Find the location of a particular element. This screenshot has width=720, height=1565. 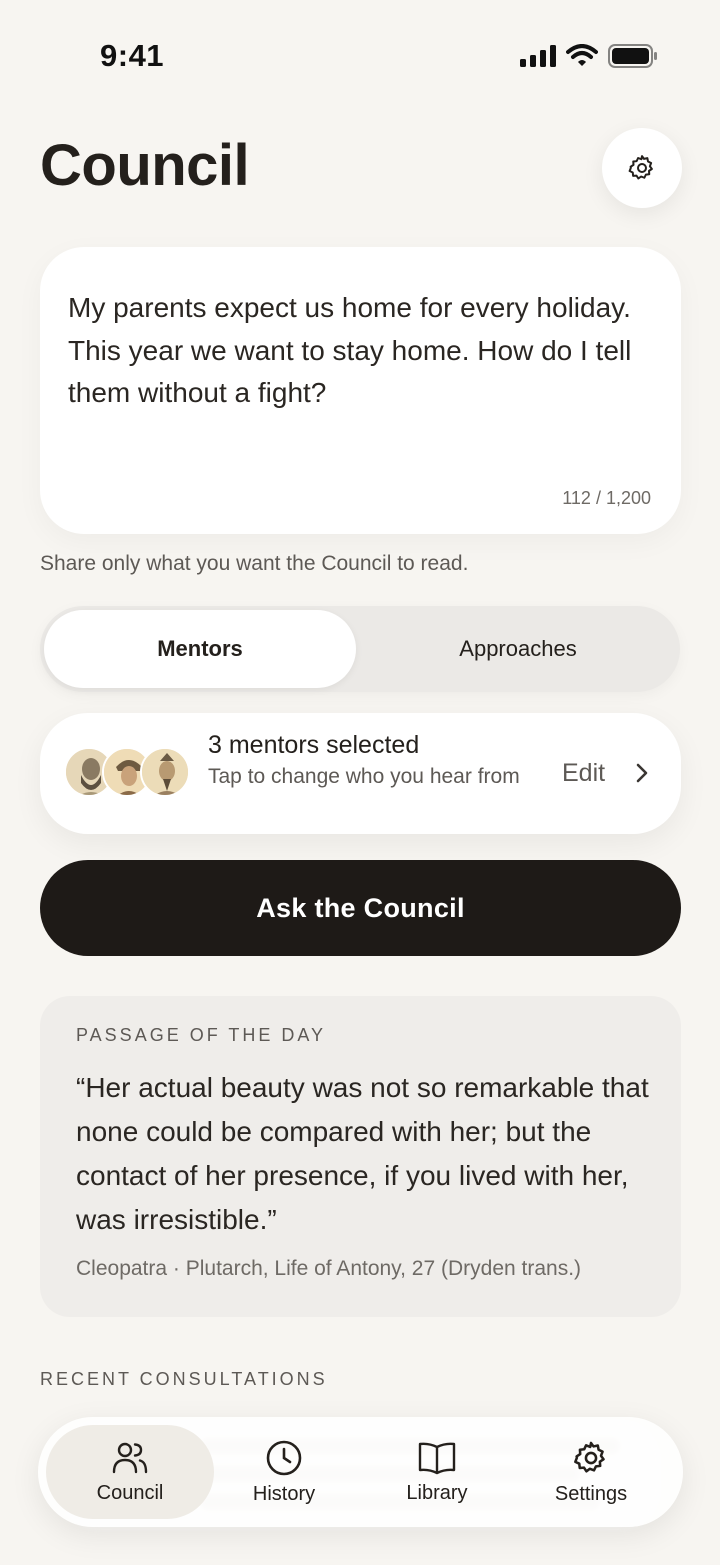

recent-consultations-heading: RECENT CONSULTATIONS is located at coordinates (184, 1379).